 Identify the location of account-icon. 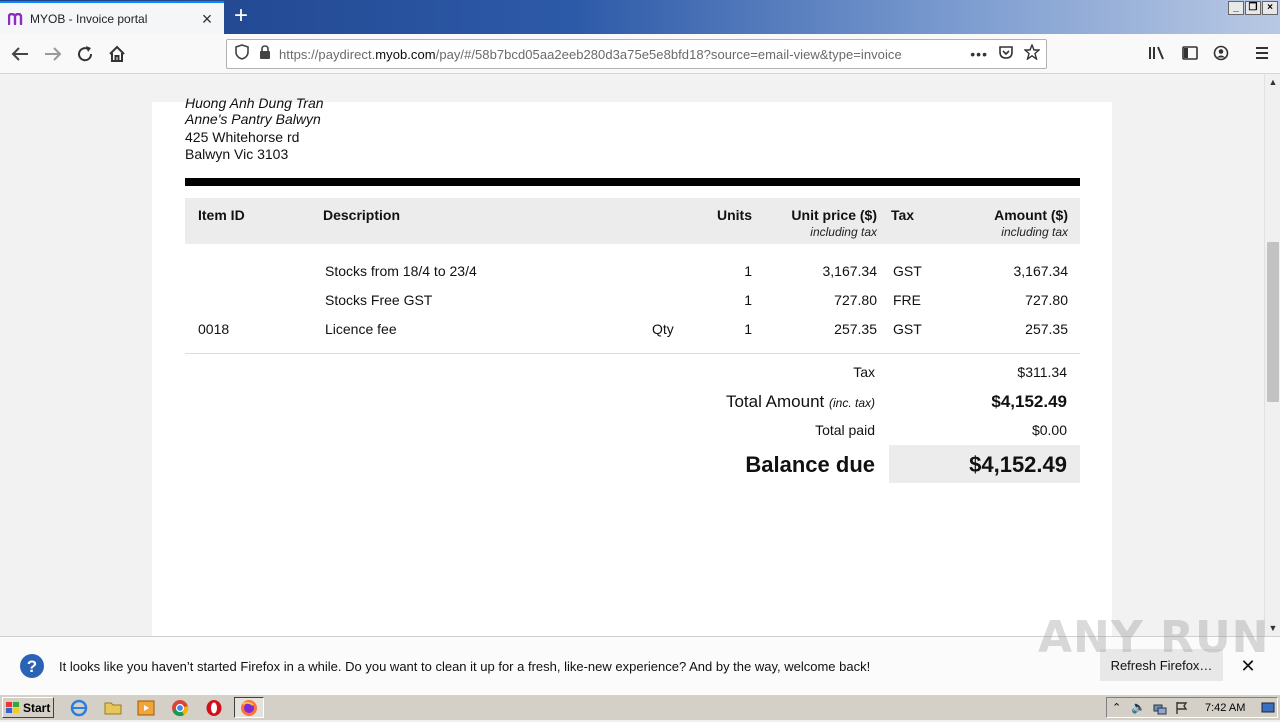
(1221, 55).